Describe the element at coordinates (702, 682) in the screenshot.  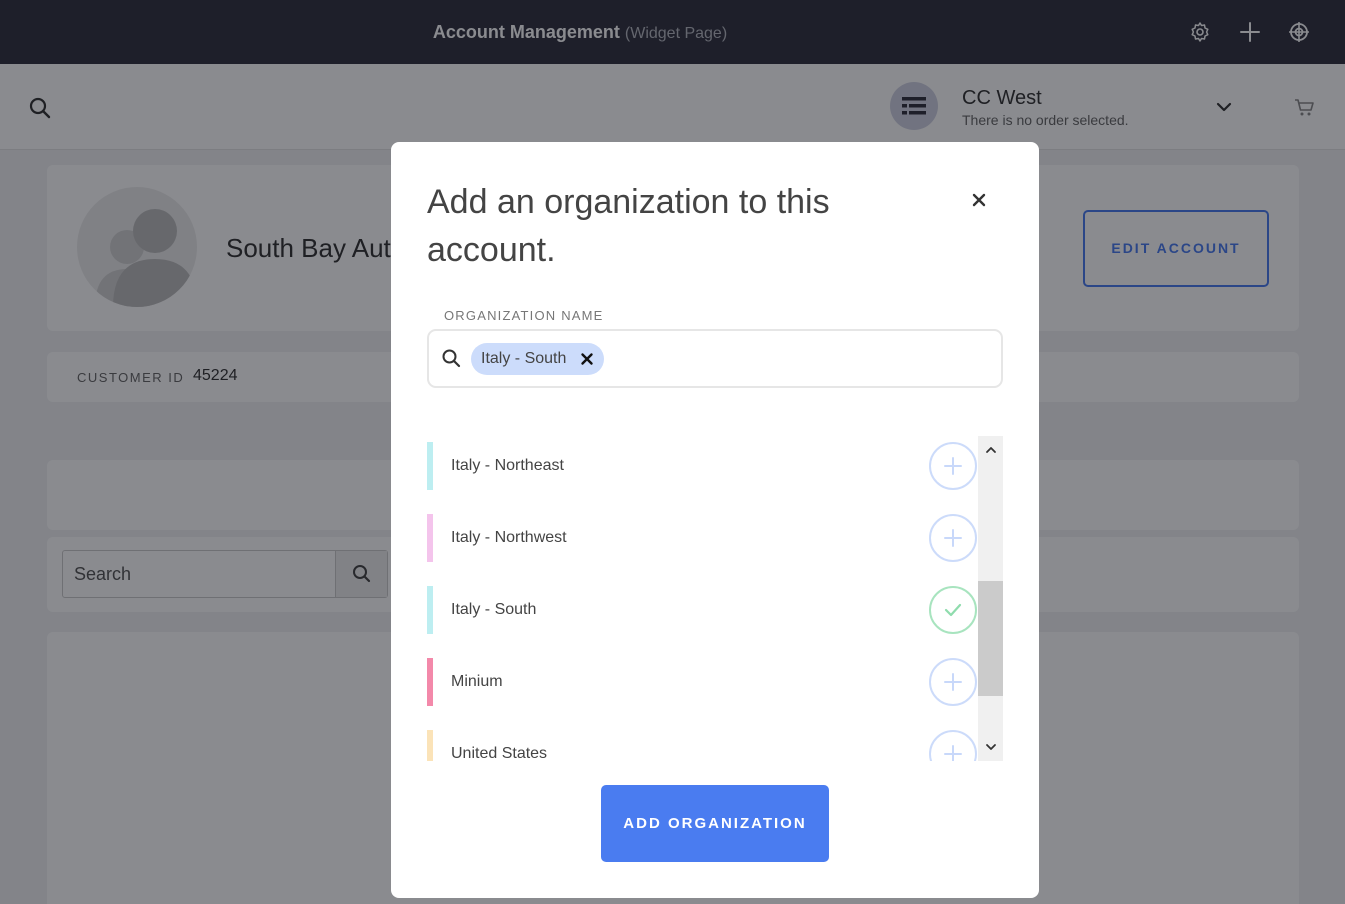
I see `organization-row: Minium` at that location.